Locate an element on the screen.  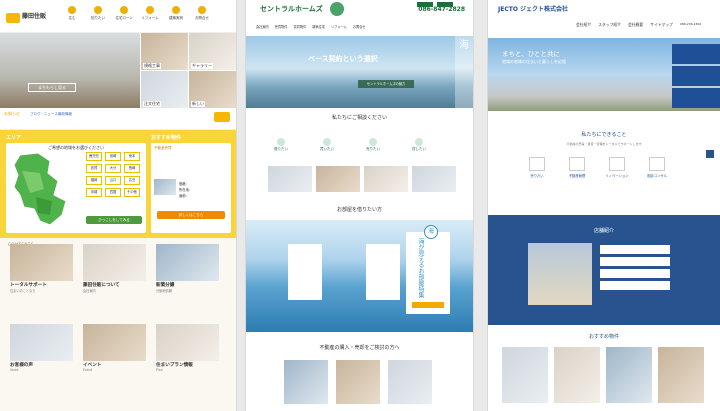
content-card: イベント Event is located at coordinates (114, 348).